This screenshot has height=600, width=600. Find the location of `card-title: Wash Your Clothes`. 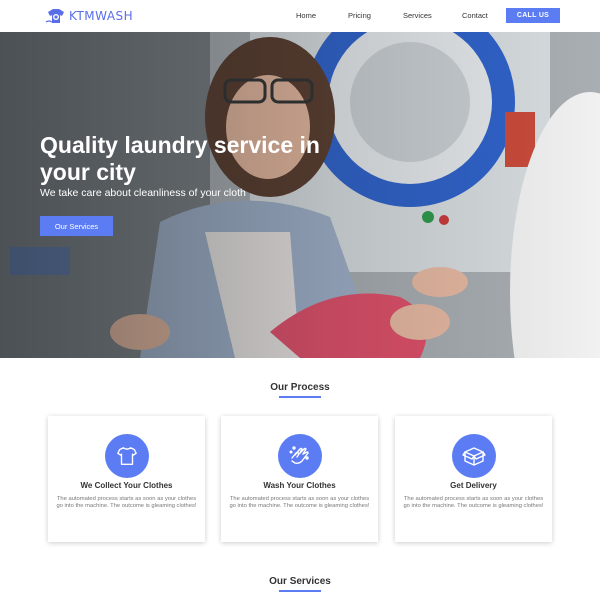

card-title: Wash Your Clothes is located at coordinates (299, 485).